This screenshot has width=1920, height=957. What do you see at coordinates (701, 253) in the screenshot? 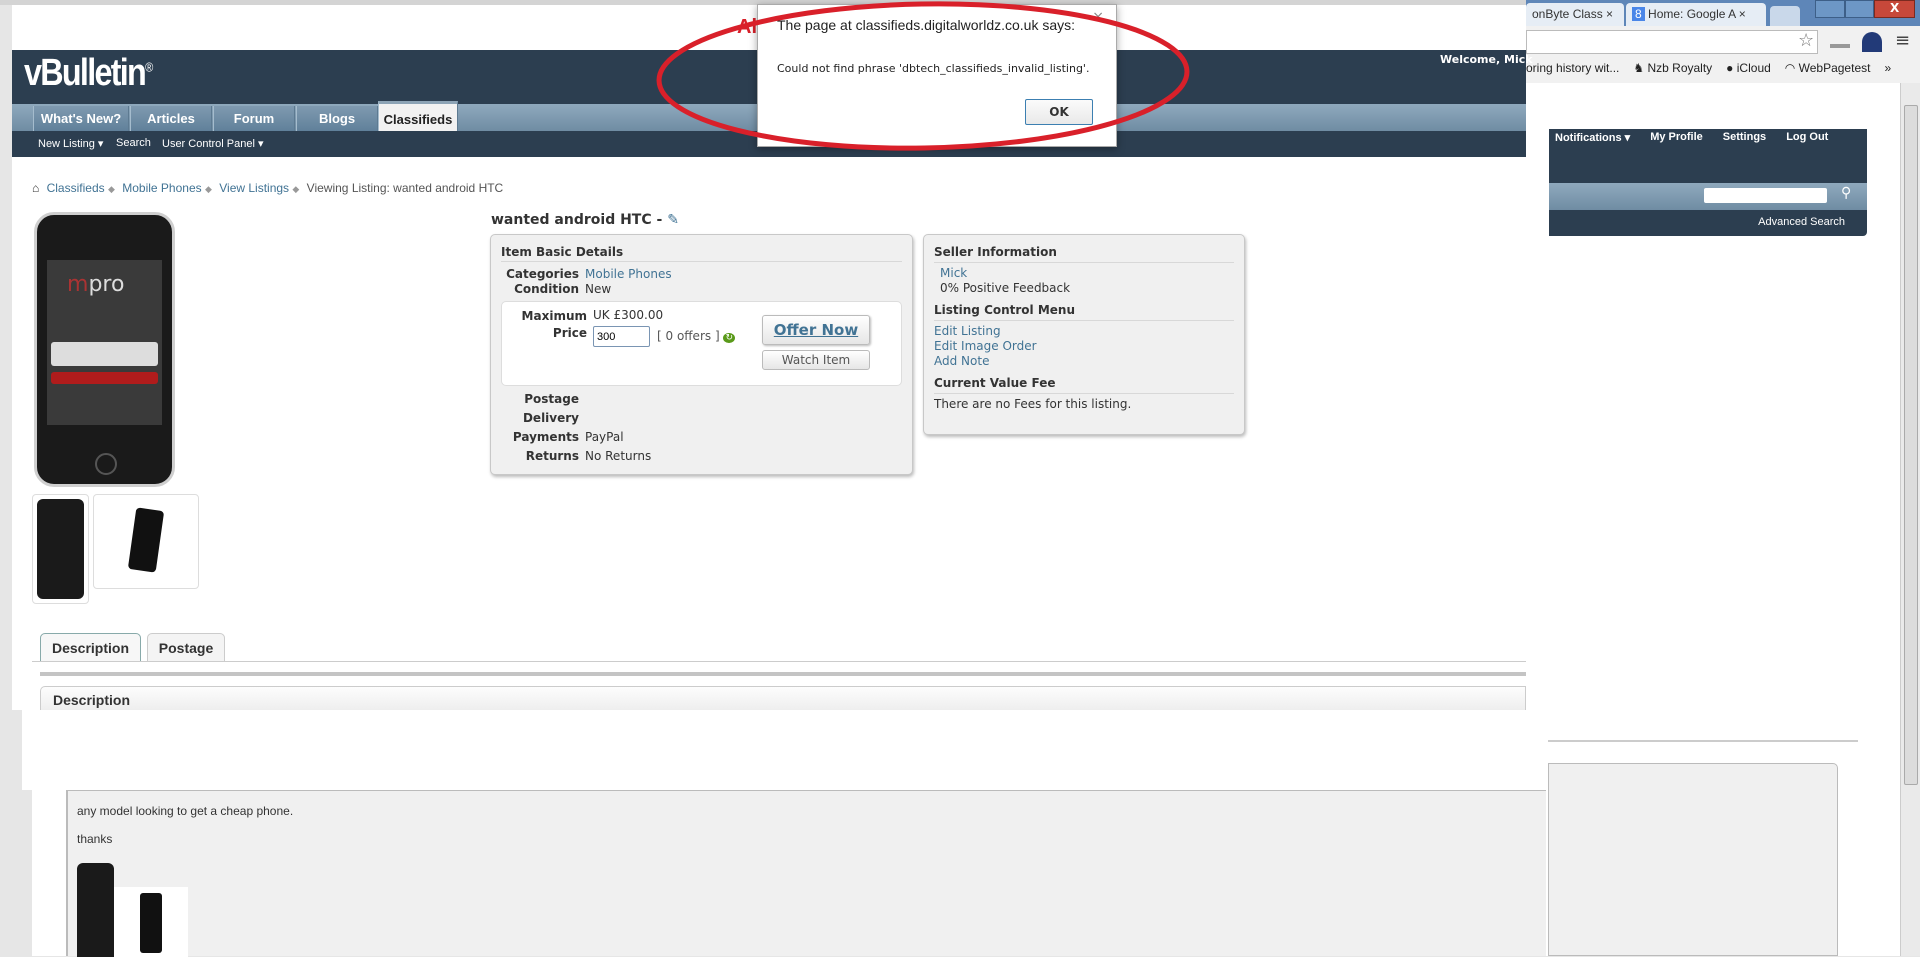
I see `item-basic-details-heading: Item Basic Details` at bounding box center [701, 253].